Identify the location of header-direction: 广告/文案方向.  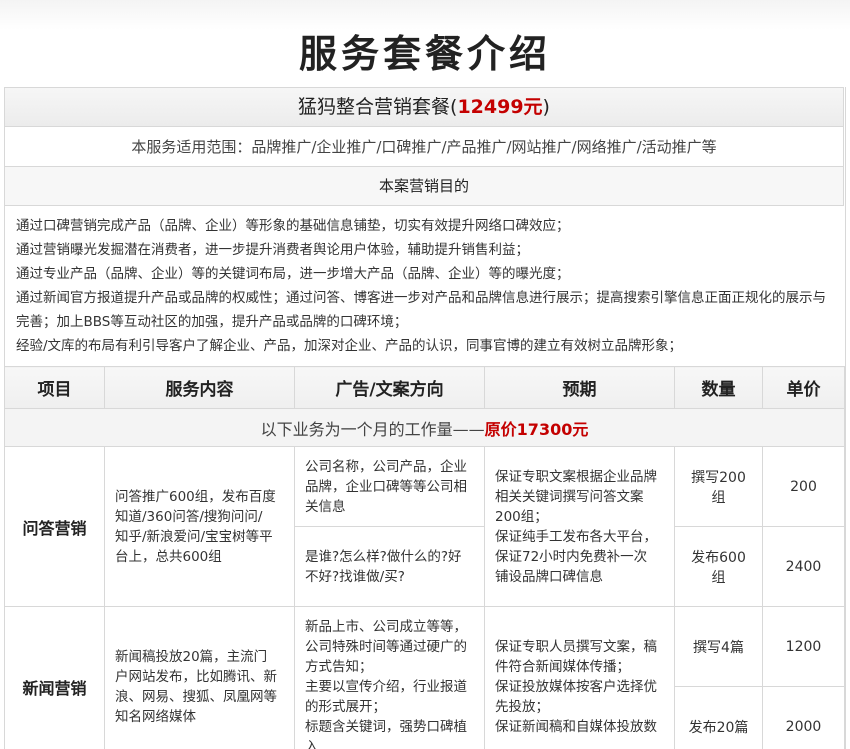
(389, 387).